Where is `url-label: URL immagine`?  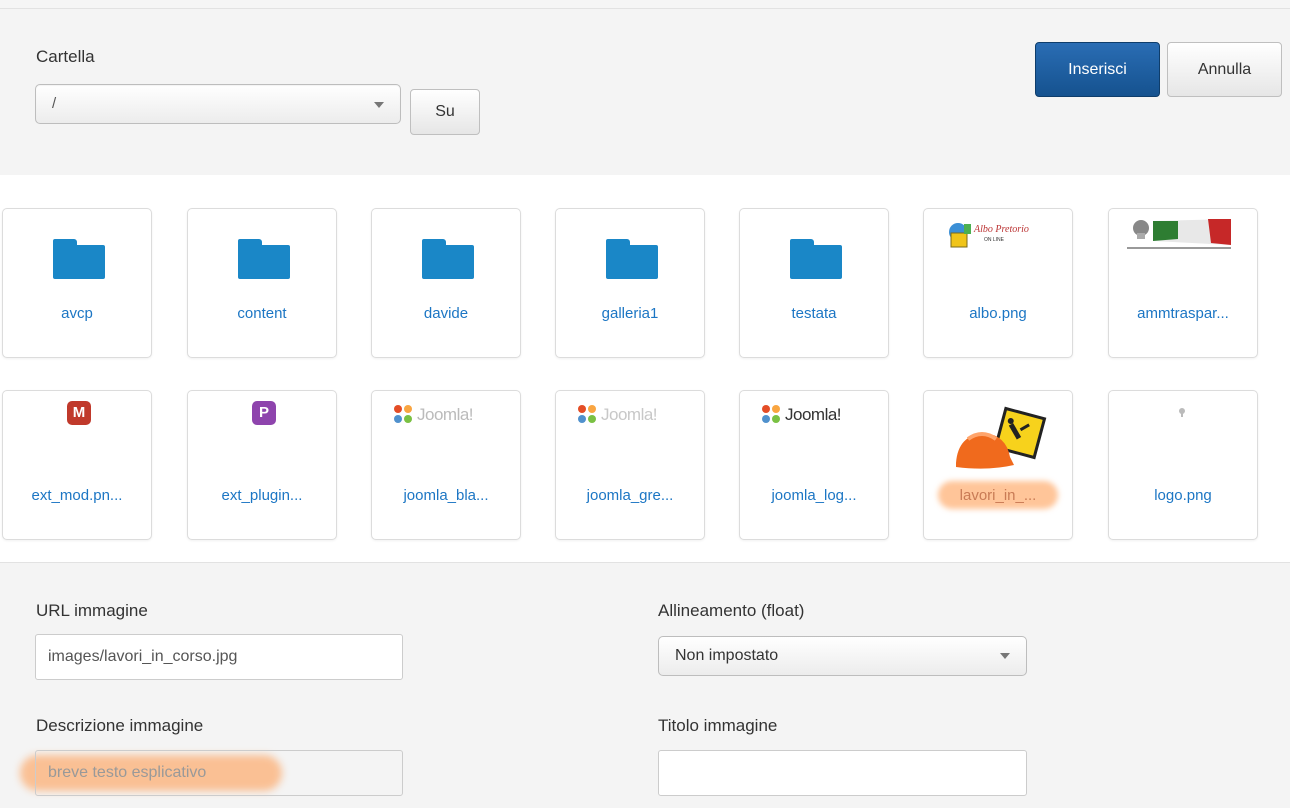 url-label: URL immagine is located at coordinates (92, 610).